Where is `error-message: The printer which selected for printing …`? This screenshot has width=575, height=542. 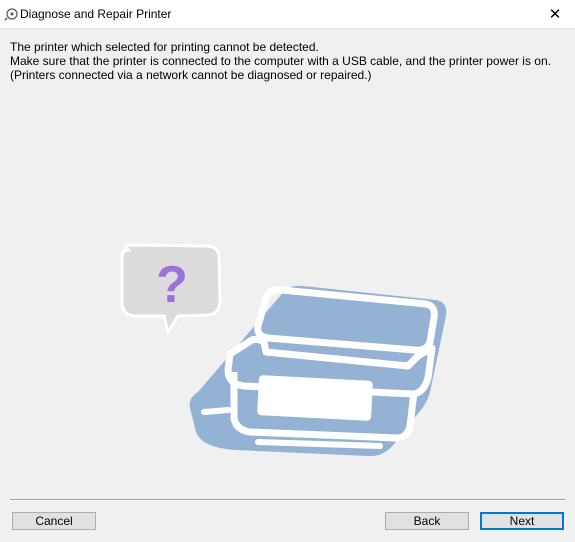
error-message: The printer which selected for printing … is located at coordinates (290, 61).